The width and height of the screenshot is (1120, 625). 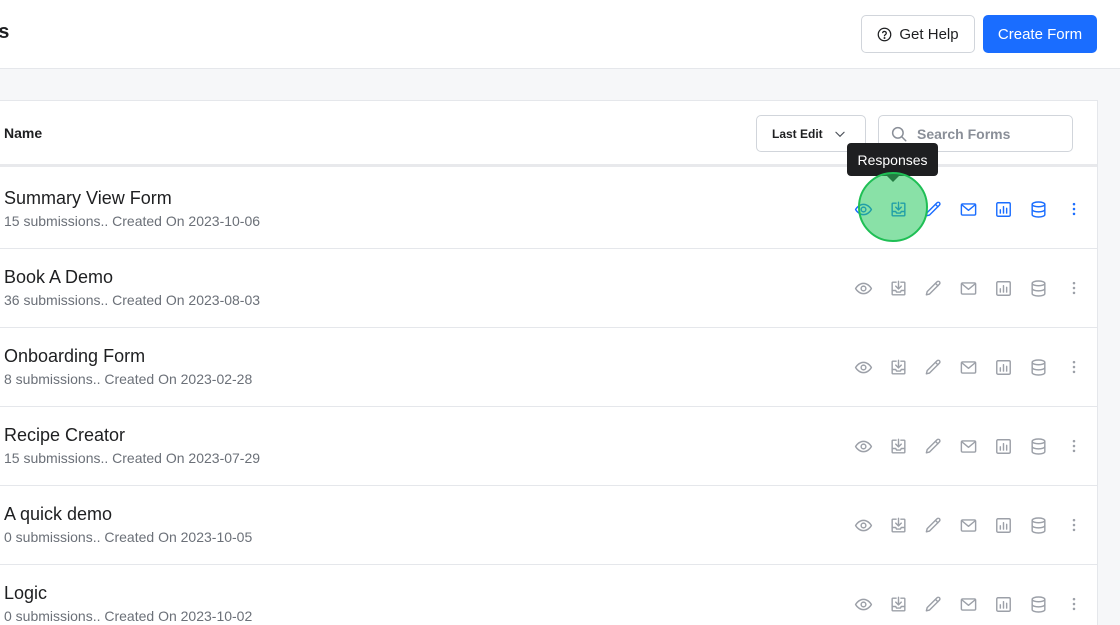 I want to click on form-meta: 15 submissions.. Created On 2023-07-29, so click(x=132, y=458).